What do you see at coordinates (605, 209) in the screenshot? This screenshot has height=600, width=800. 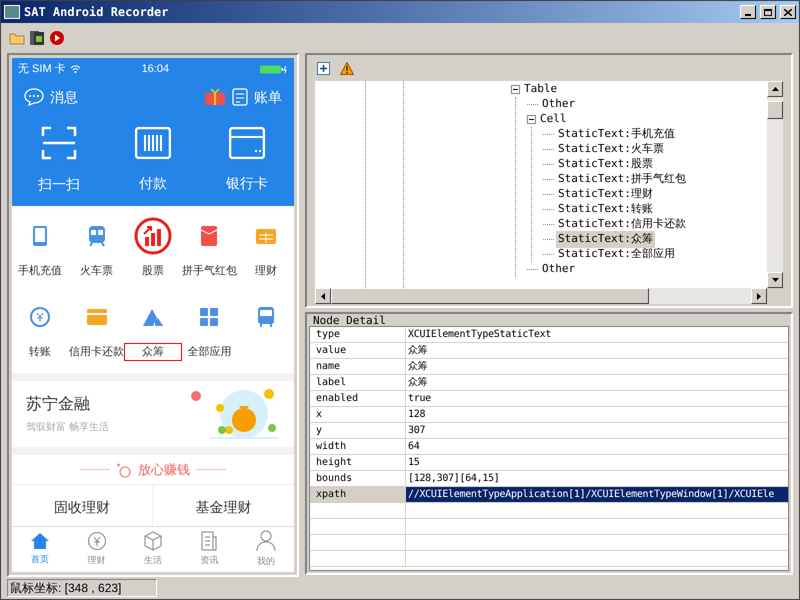 I see `tree-node: StaticText:转账` at bounding box center [605, 209].